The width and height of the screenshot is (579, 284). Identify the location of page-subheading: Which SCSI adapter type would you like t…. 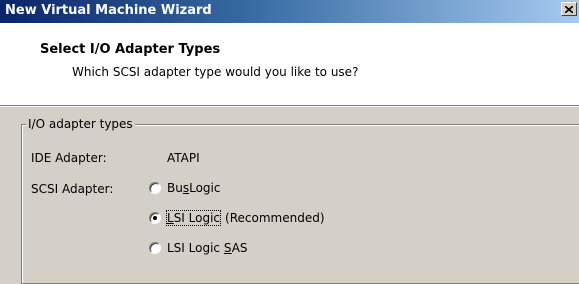
(215, 72).